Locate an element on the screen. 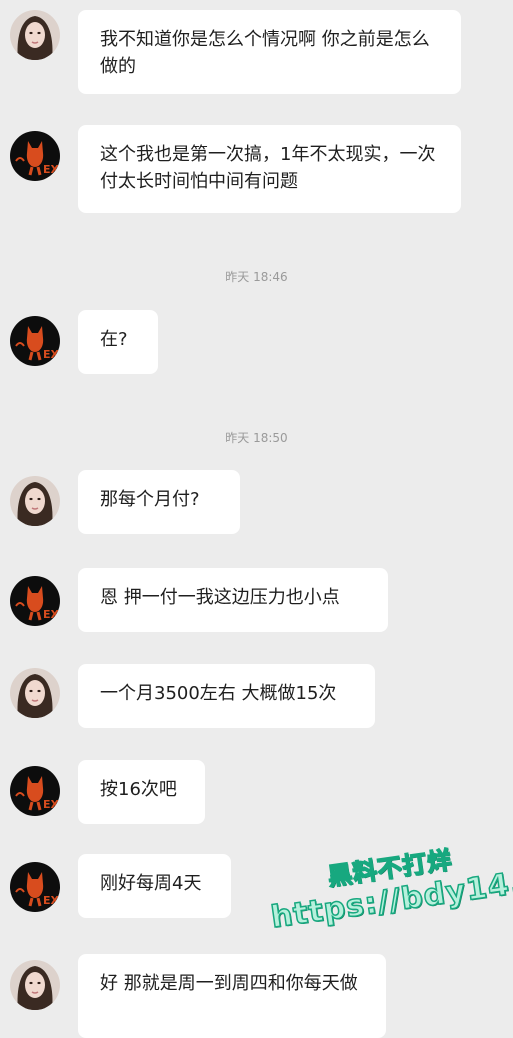  timestamp: 昨天 18:46 is located at coordinates (256, 277).